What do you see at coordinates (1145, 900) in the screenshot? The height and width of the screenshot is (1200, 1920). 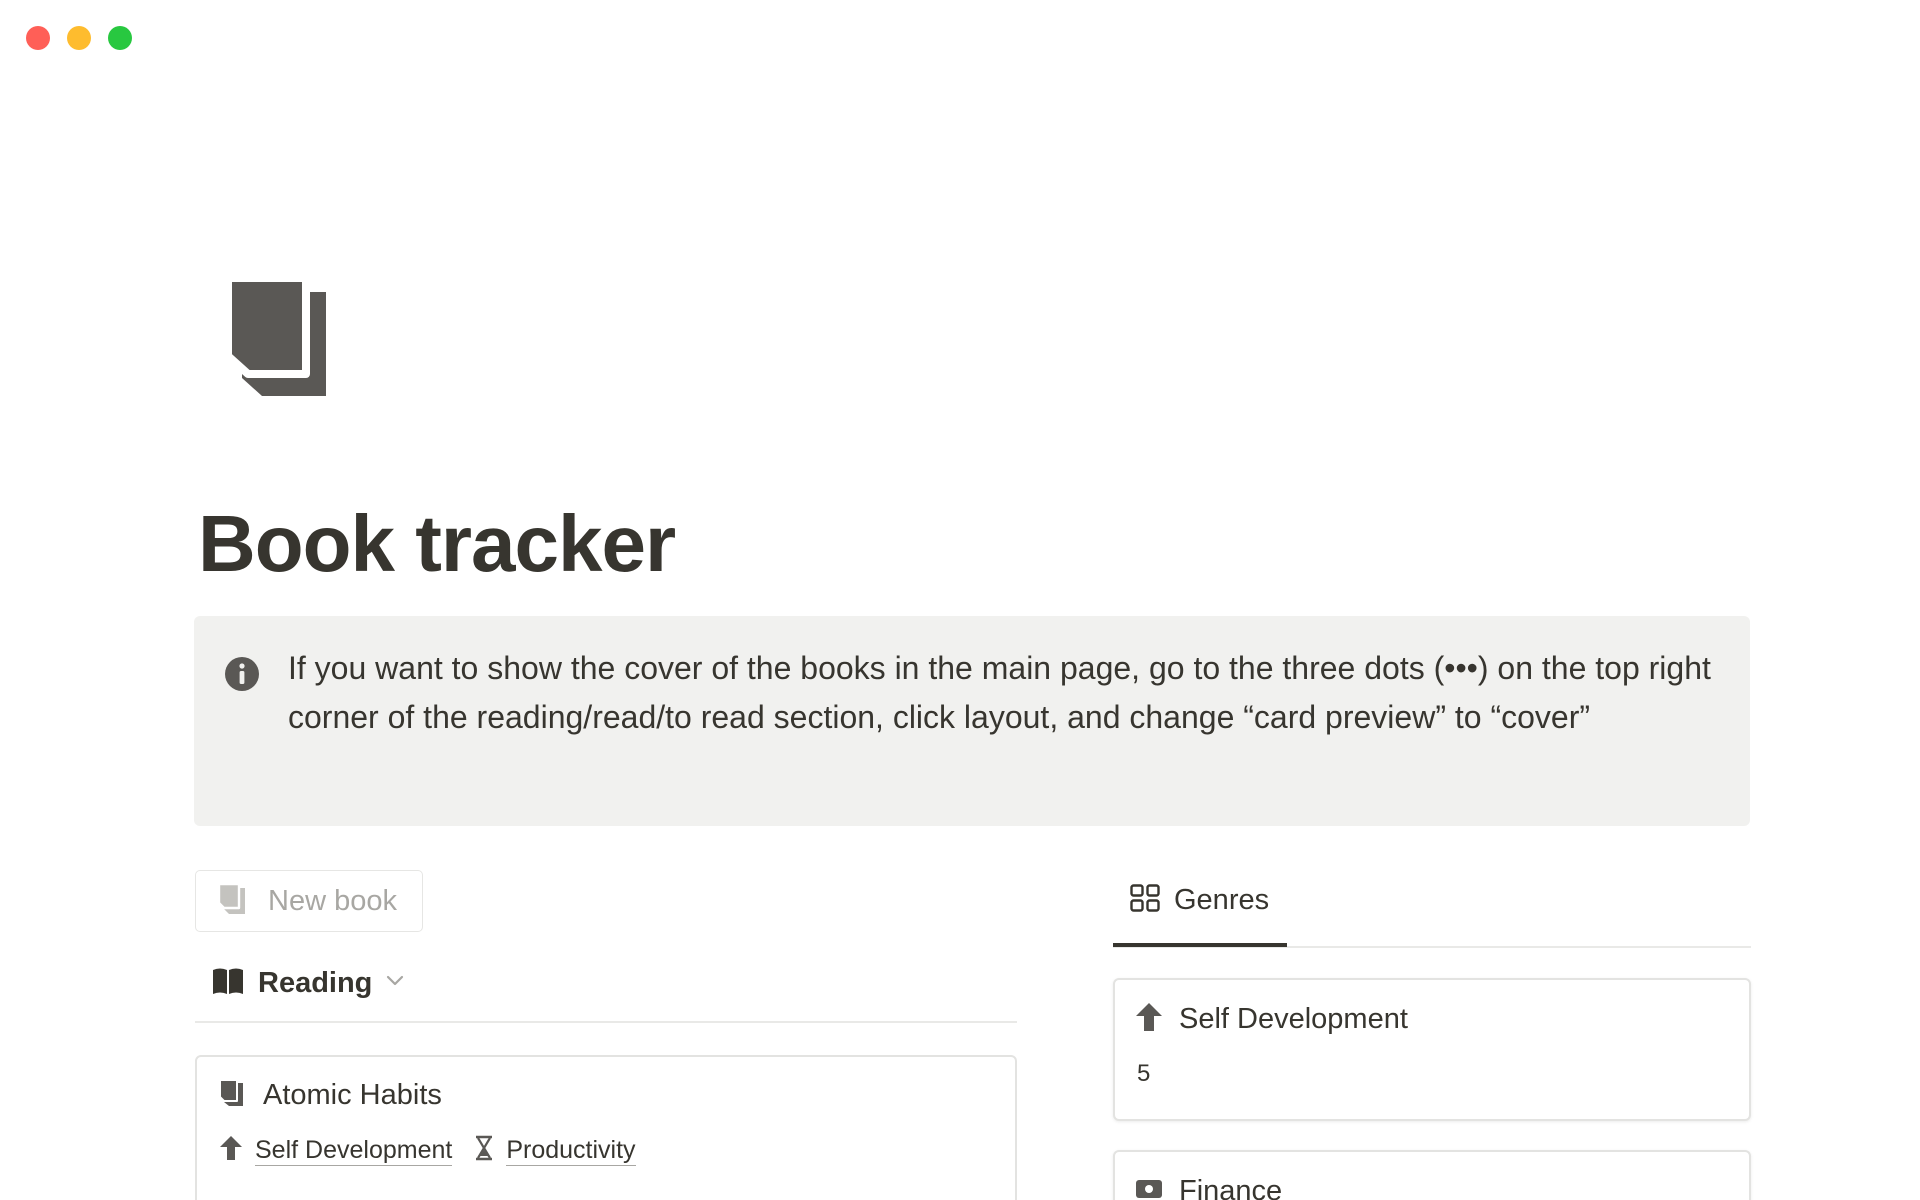 I see `gallery-icon` at bounding box center [1145, 900].